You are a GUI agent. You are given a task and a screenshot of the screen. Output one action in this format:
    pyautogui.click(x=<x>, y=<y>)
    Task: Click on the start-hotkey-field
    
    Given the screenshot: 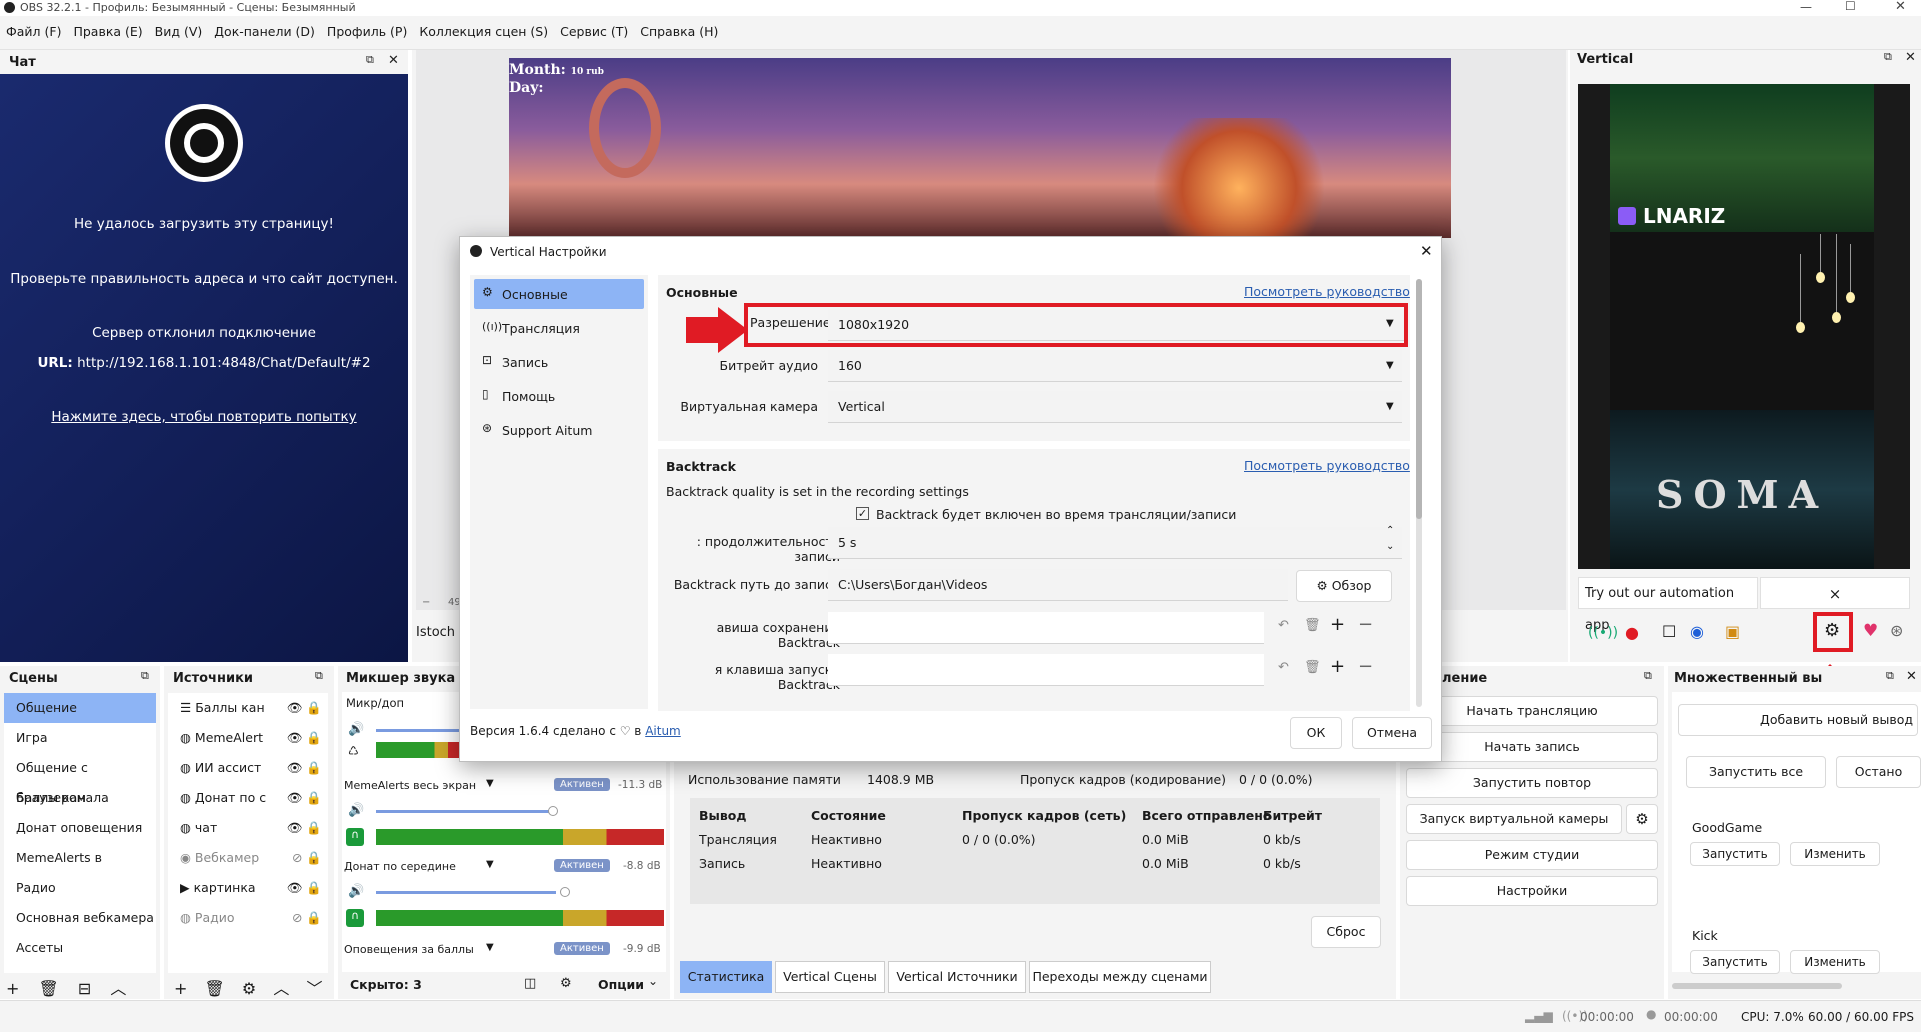 What is the action you would take?
    pyautogui.click(x=1046, y=670)
    